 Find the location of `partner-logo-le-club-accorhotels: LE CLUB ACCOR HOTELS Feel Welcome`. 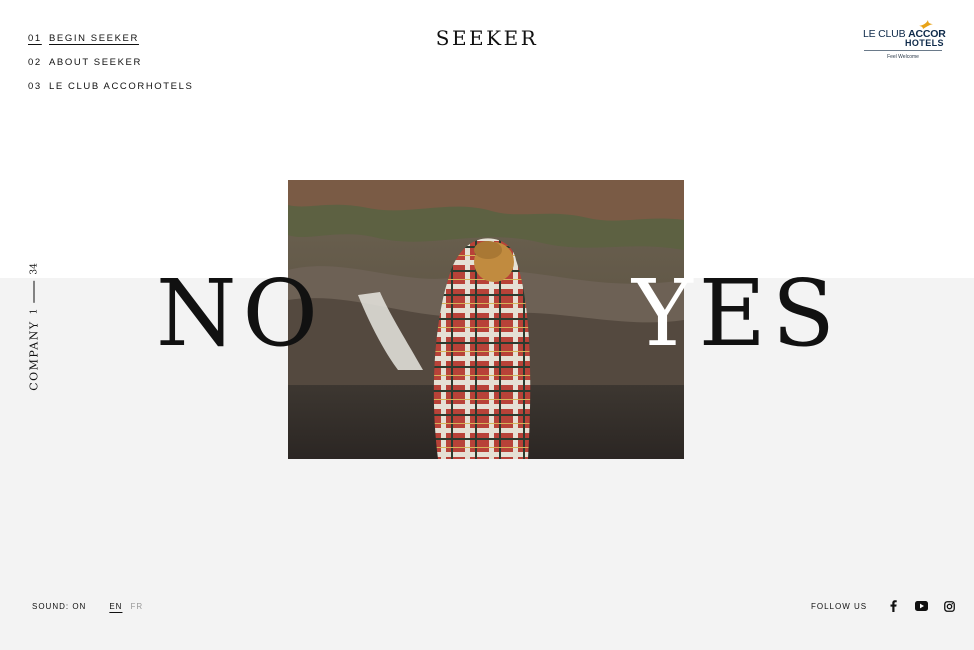

partner-logo-le-club-accorhotels: LE CLUB ACCOR HOTELS Feel Welcome is located at coordinates (904, 42).